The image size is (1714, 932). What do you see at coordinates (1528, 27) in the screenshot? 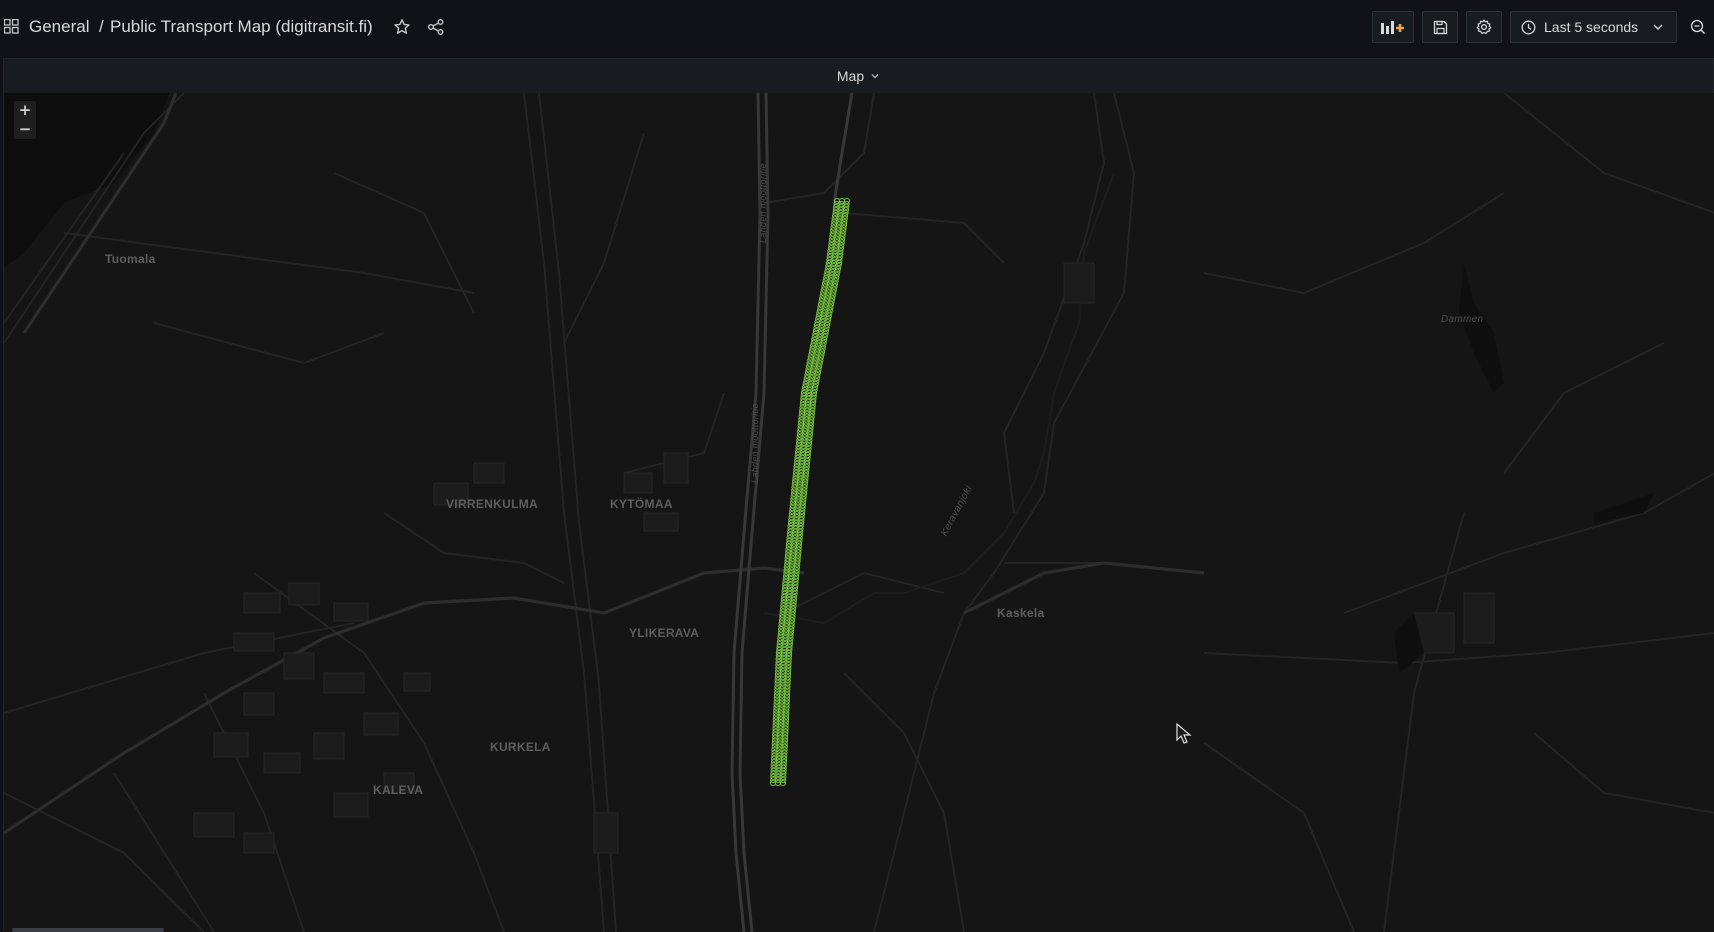
I see `clock-icon` at bounding box center [1528, 27].